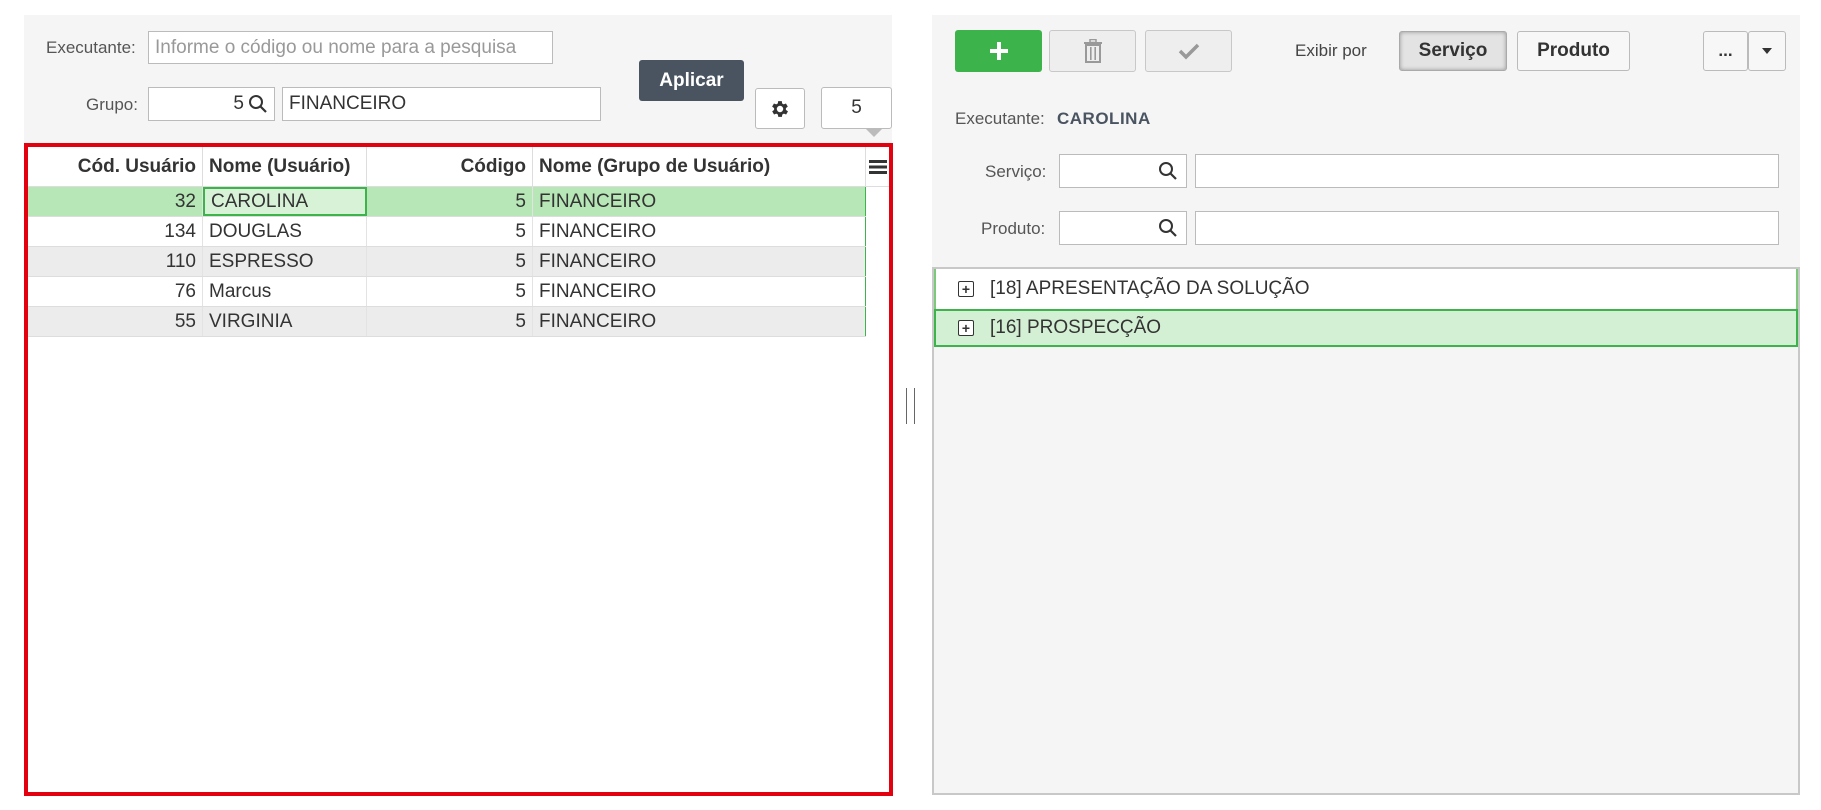 This screenshot has height=810, width=1821. I want to click on column-header-nome-grupo: Nome (Grupo de Usuário), so click(699, 167).